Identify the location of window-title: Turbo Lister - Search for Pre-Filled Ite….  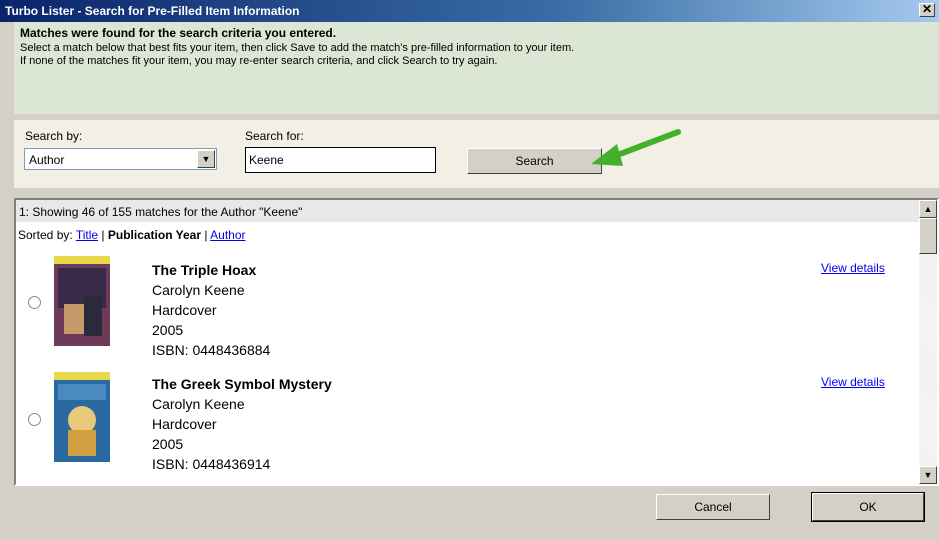
(152, 11).